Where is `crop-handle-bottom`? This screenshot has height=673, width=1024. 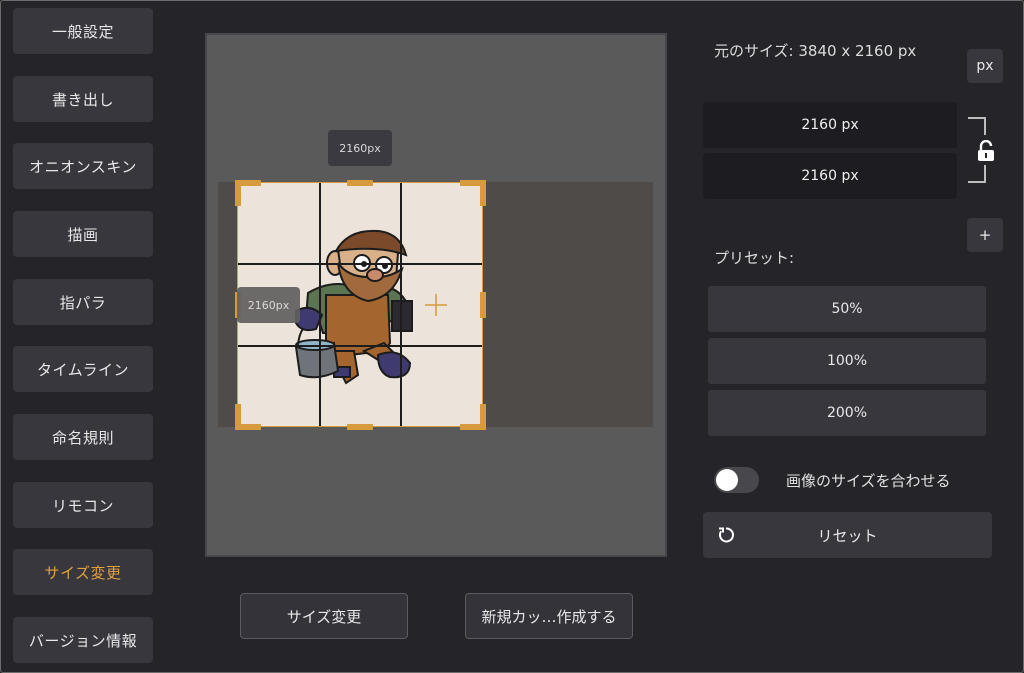
crop-handle-bottom is located at coordinates (360, 427).